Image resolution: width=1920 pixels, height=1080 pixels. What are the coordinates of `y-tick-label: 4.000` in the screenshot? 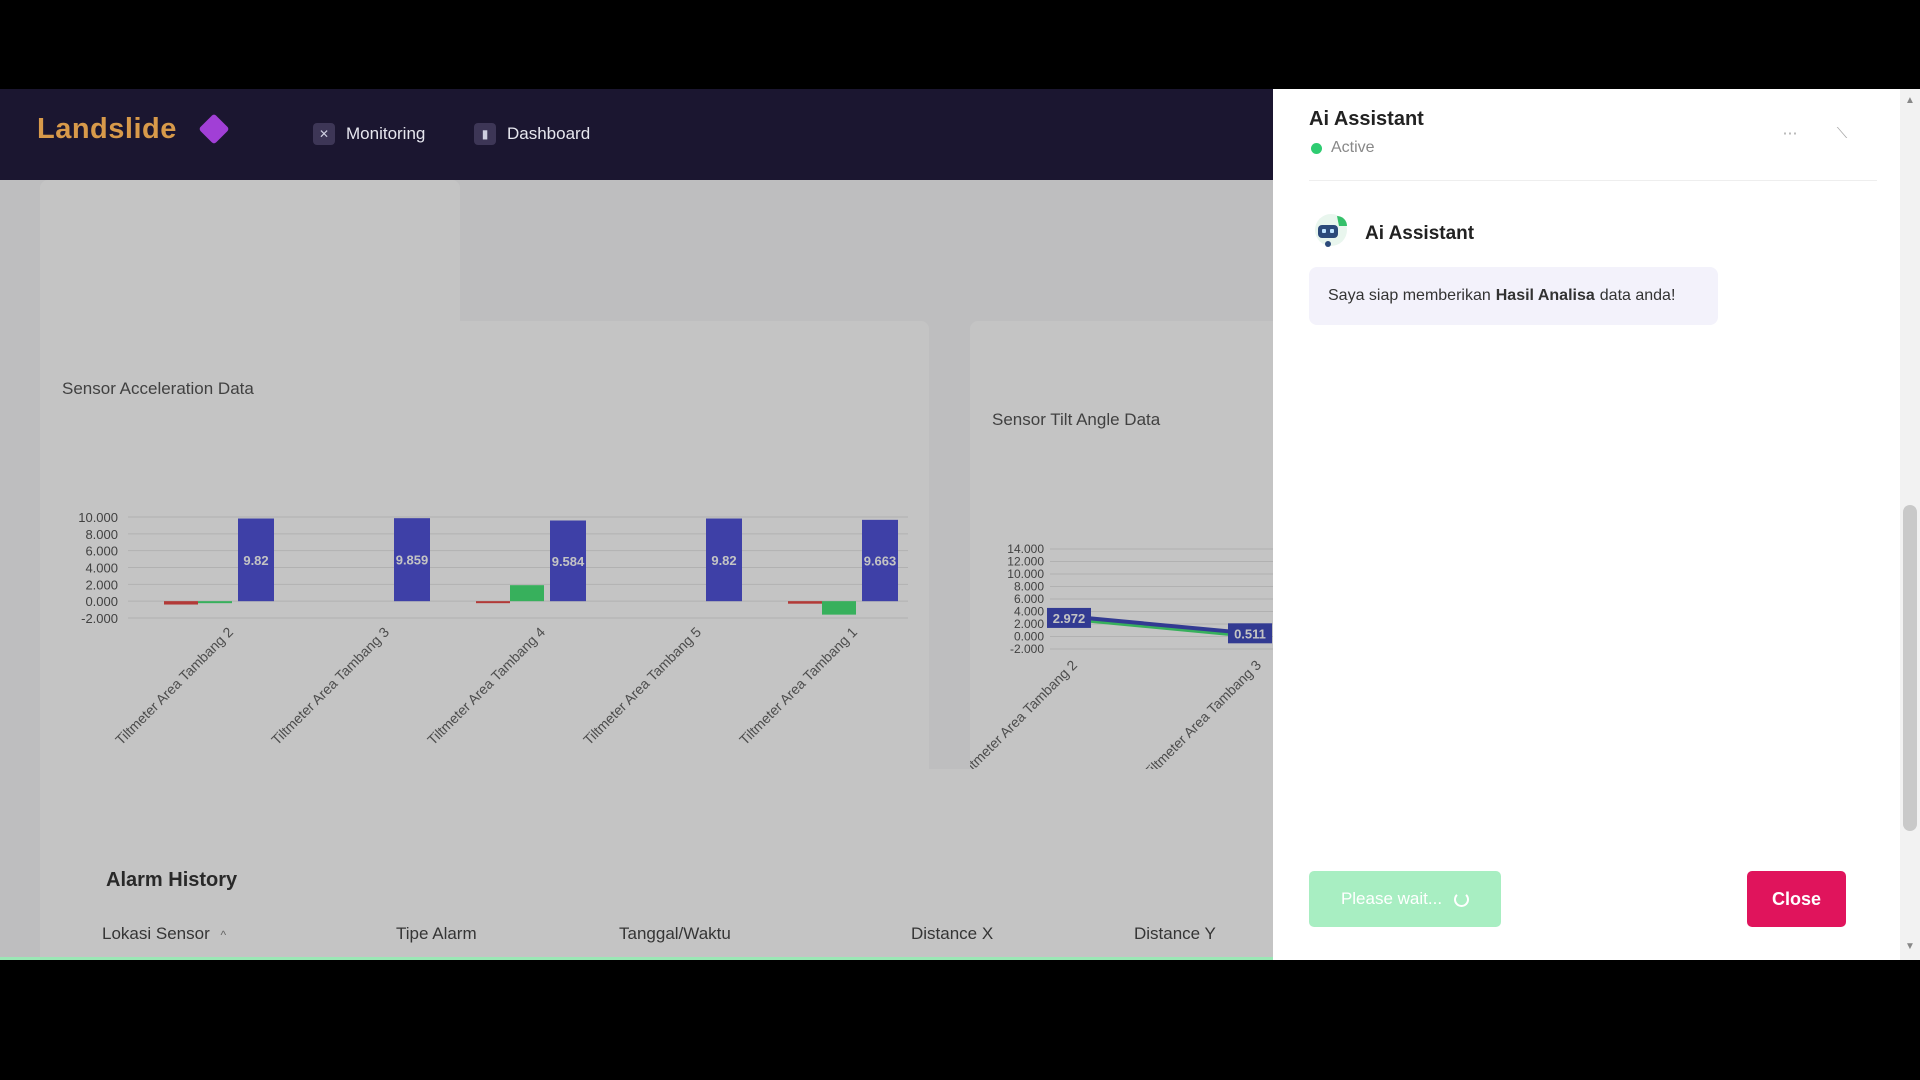 It's located at (101, 568).